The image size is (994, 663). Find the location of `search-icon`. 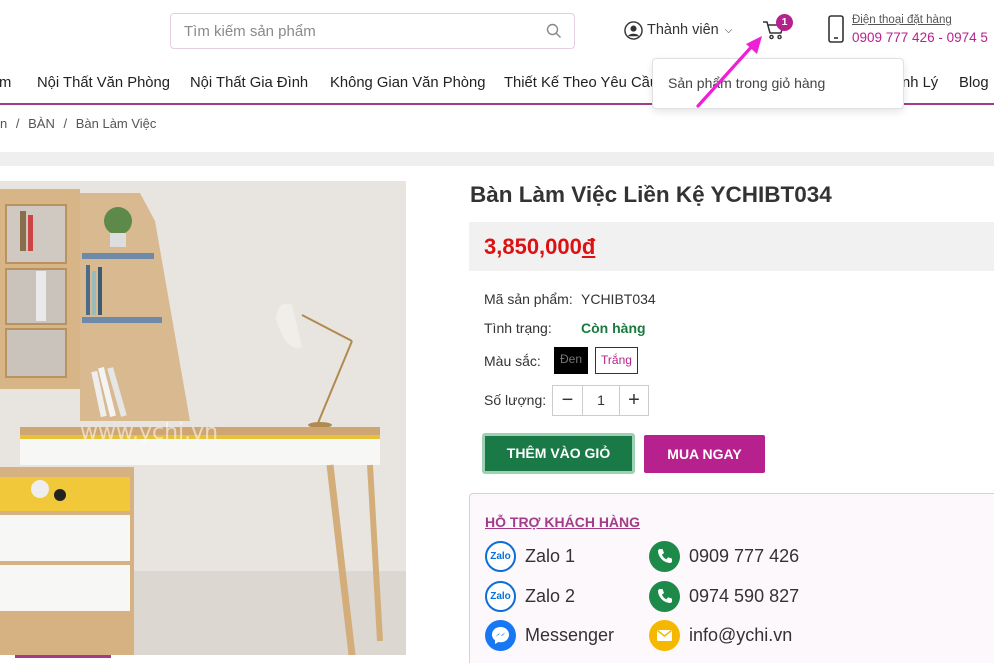

search-icon is located at coordinates (554, 31).